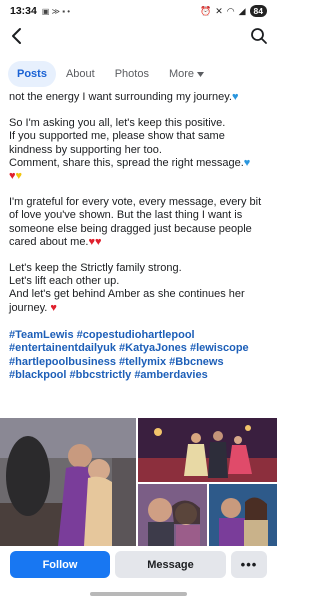 This screenshot has height=600, width=320. Describe the element at coordinates (60, 564) in the screenshot. I see `follow-button: Follow` at that location.